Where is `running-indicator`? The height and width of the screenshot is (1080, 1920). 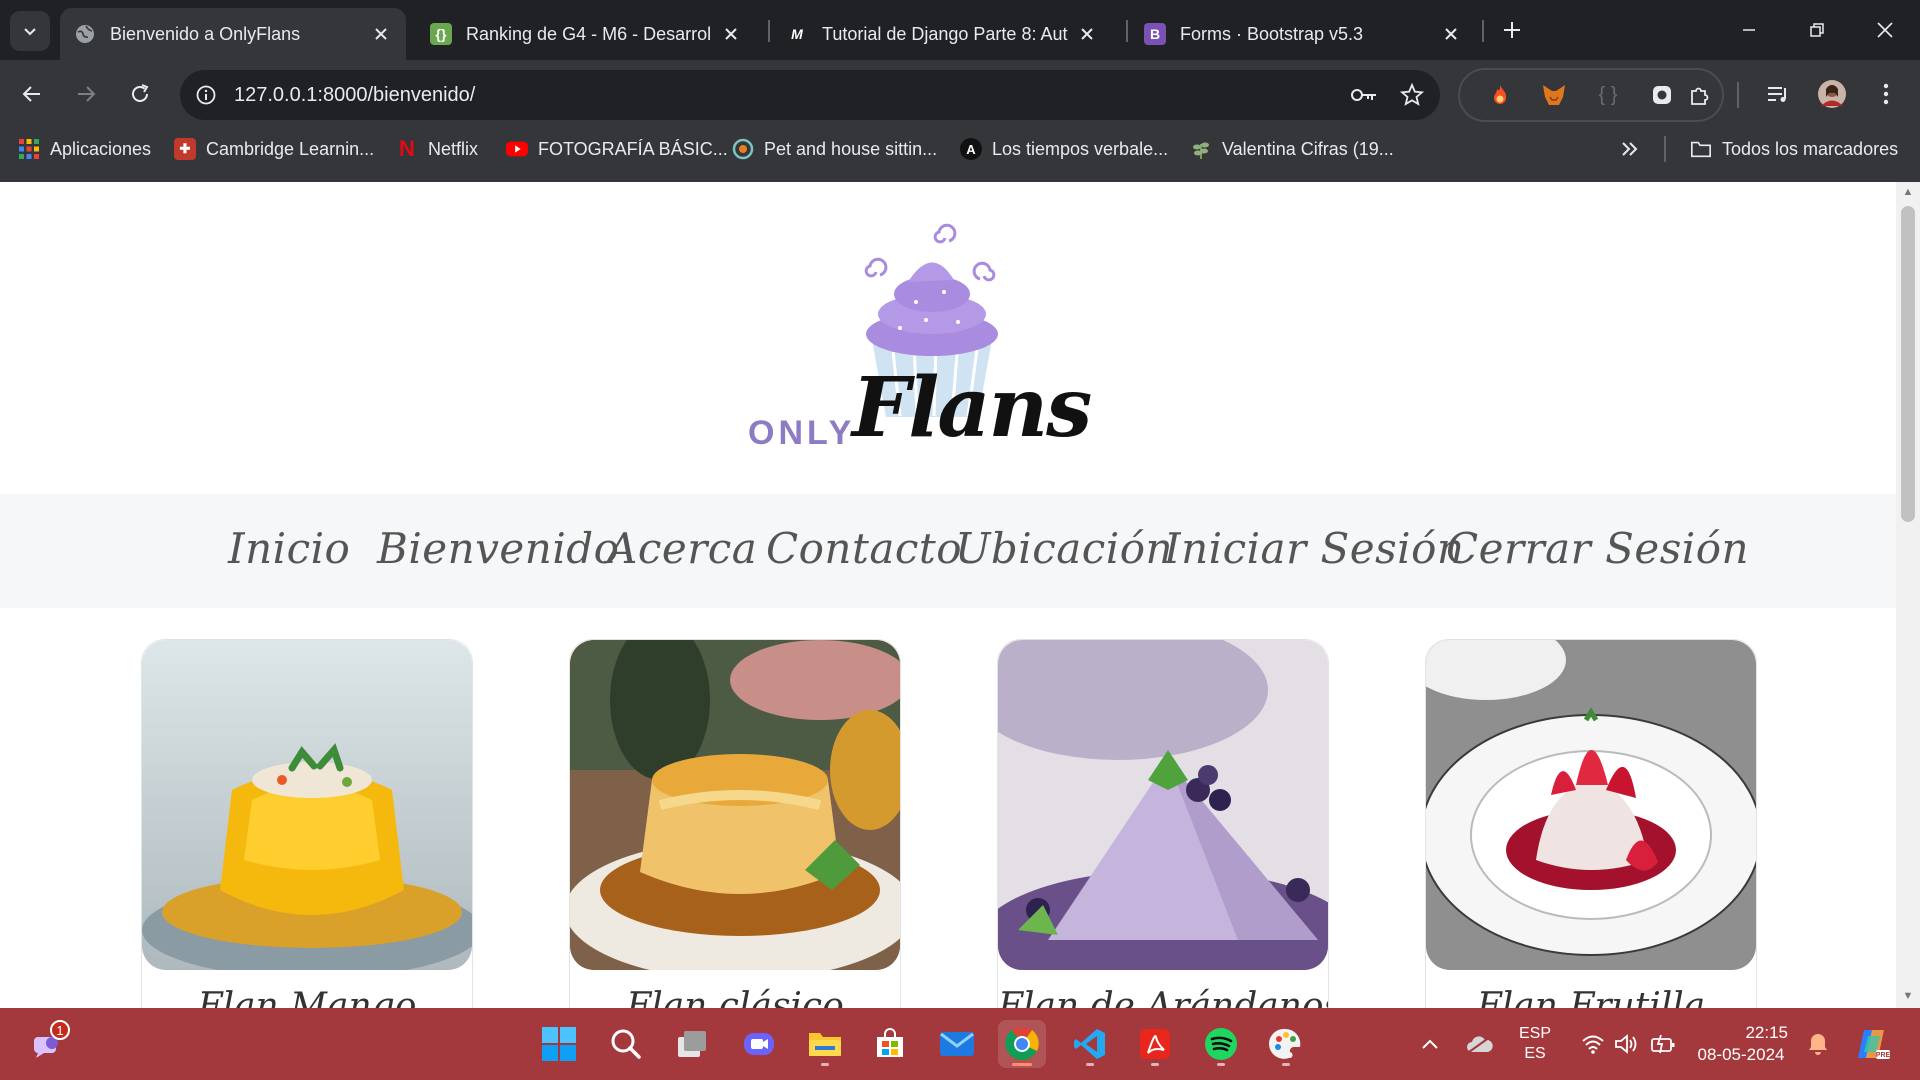 running-indicator is located at coordinates (825, 1064).